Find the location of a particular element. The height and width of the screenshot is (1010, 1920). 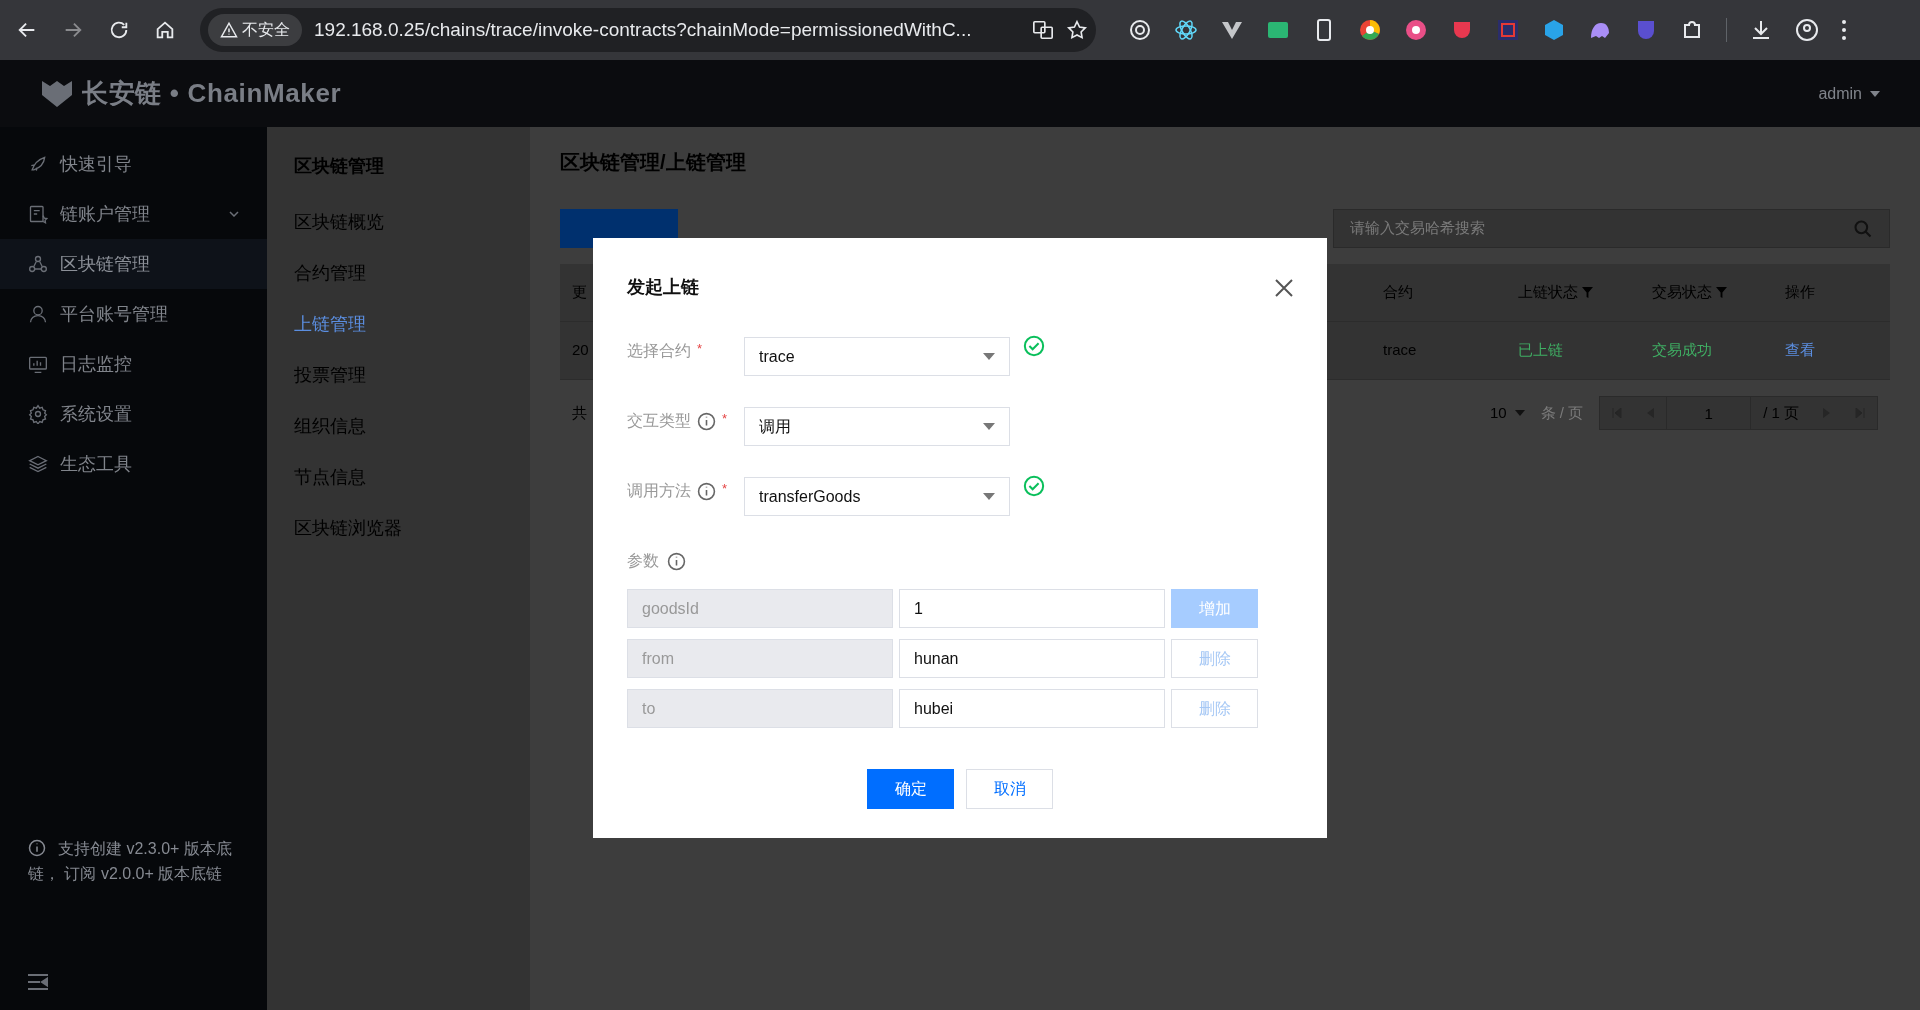

field-label: 交互类型 is located at coordinates (659, 421).